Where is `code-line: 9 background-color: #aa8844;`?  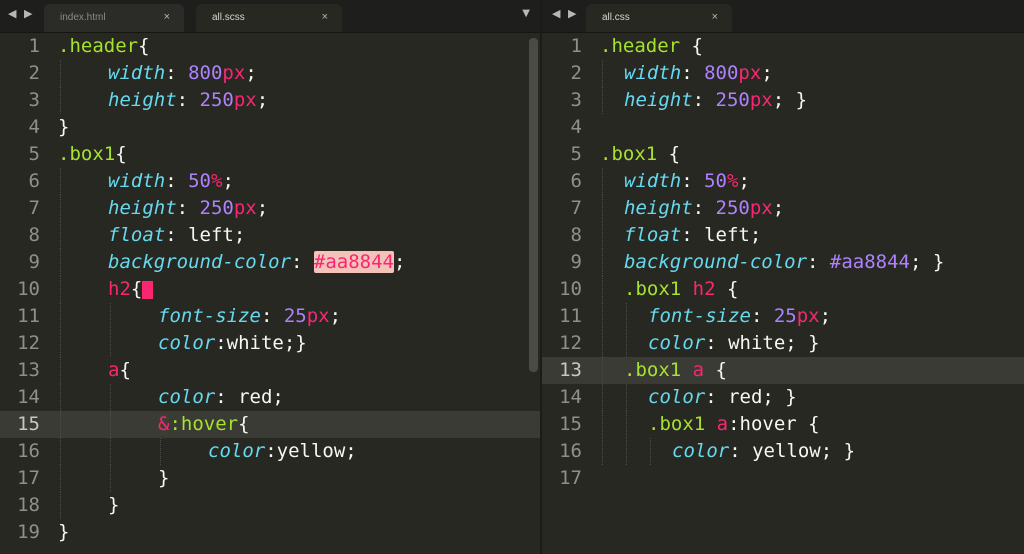 code-line: 9 background-color: #aa8844; is located at coordinates (270, 262).